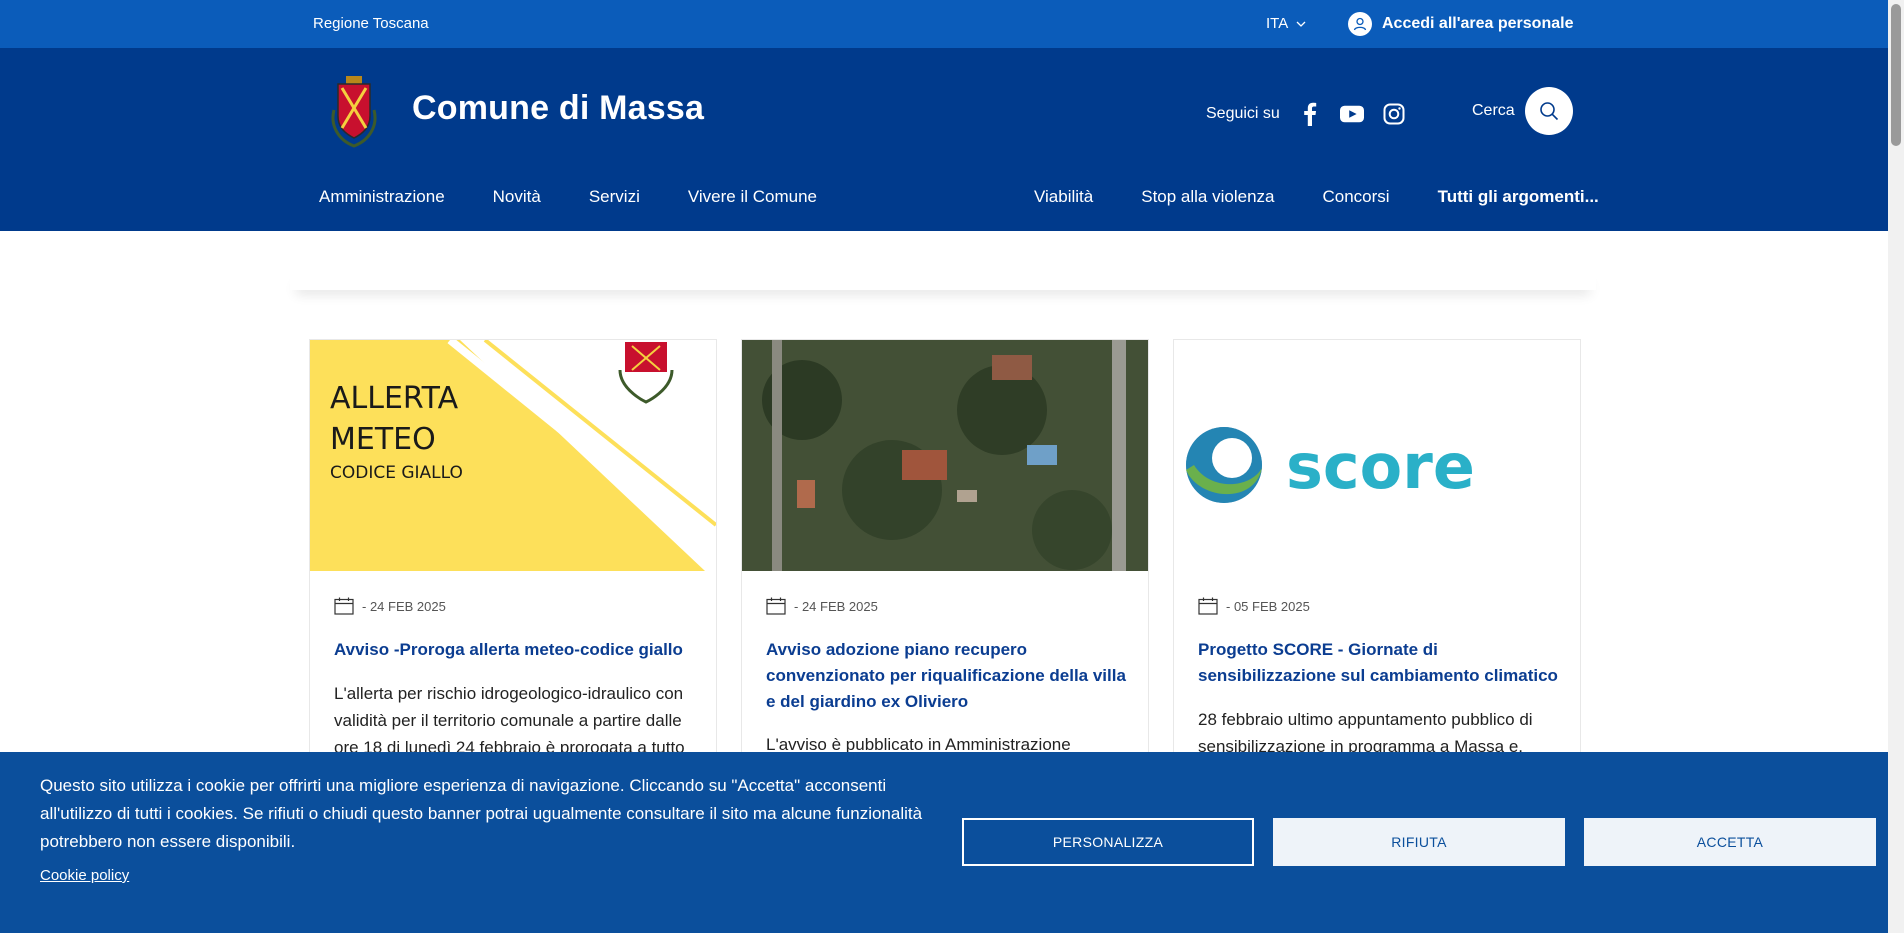 This screenshot has width=1904, height=933. What do you see at coordinates (1493, 110) in the screenshot?
I see `search-label: Cerca` at bounding box center [1493, 110].